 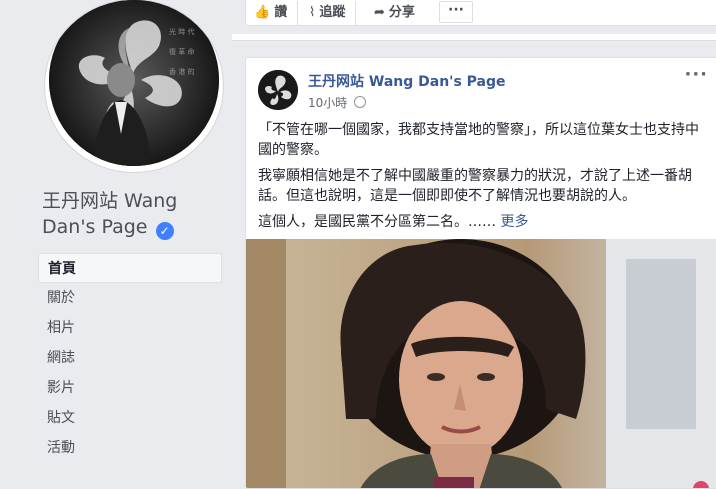 What do you see at coordinates (130, 268) in the screenshot?
I see `nav-item-home: 首頁` at bounding box center [130, 268].